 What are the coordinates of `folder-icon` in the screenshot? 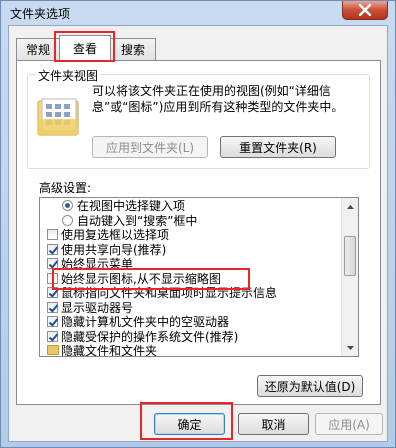 It's located at (53, 350).